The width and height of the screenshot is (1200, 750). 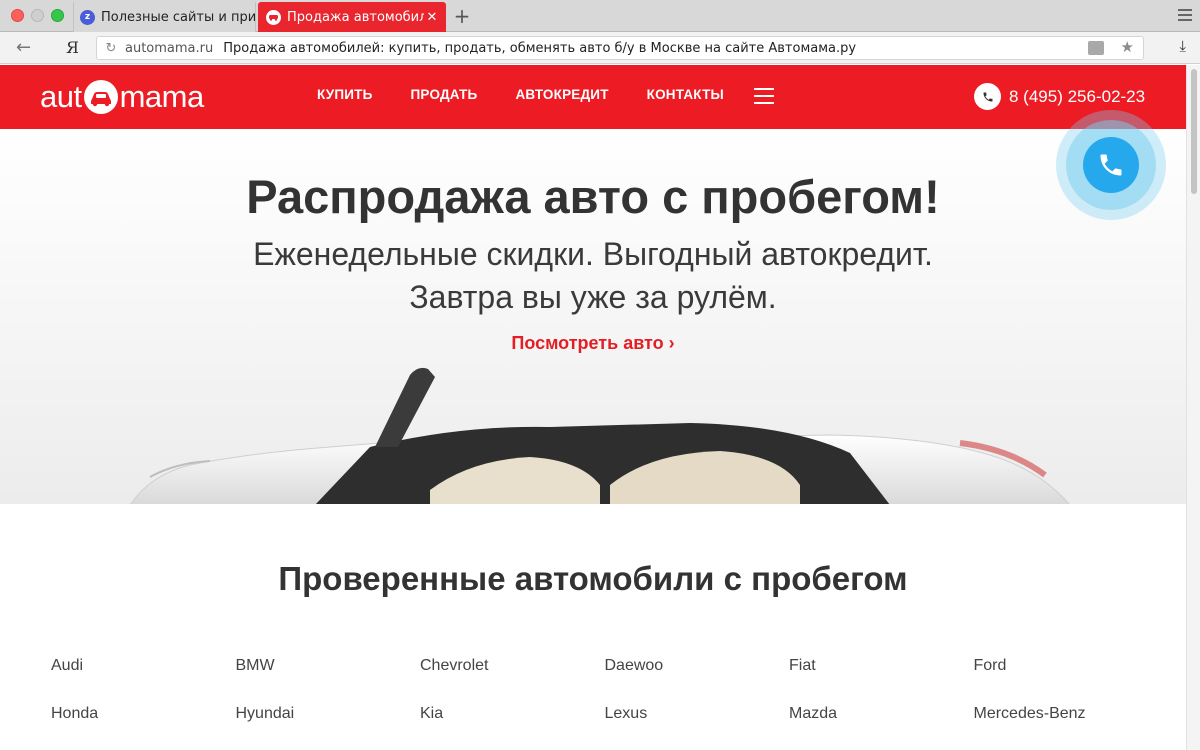 What do you see at coordinates (512, 714) in the screenshot?
I see `brand-link-kia: Kia` at bounding box center [512, 714].